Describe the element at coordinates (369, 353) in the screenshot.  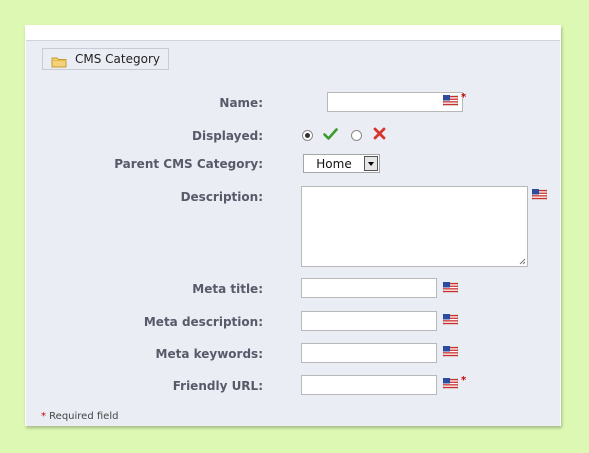
I see `meta-keywords-input` at that location.